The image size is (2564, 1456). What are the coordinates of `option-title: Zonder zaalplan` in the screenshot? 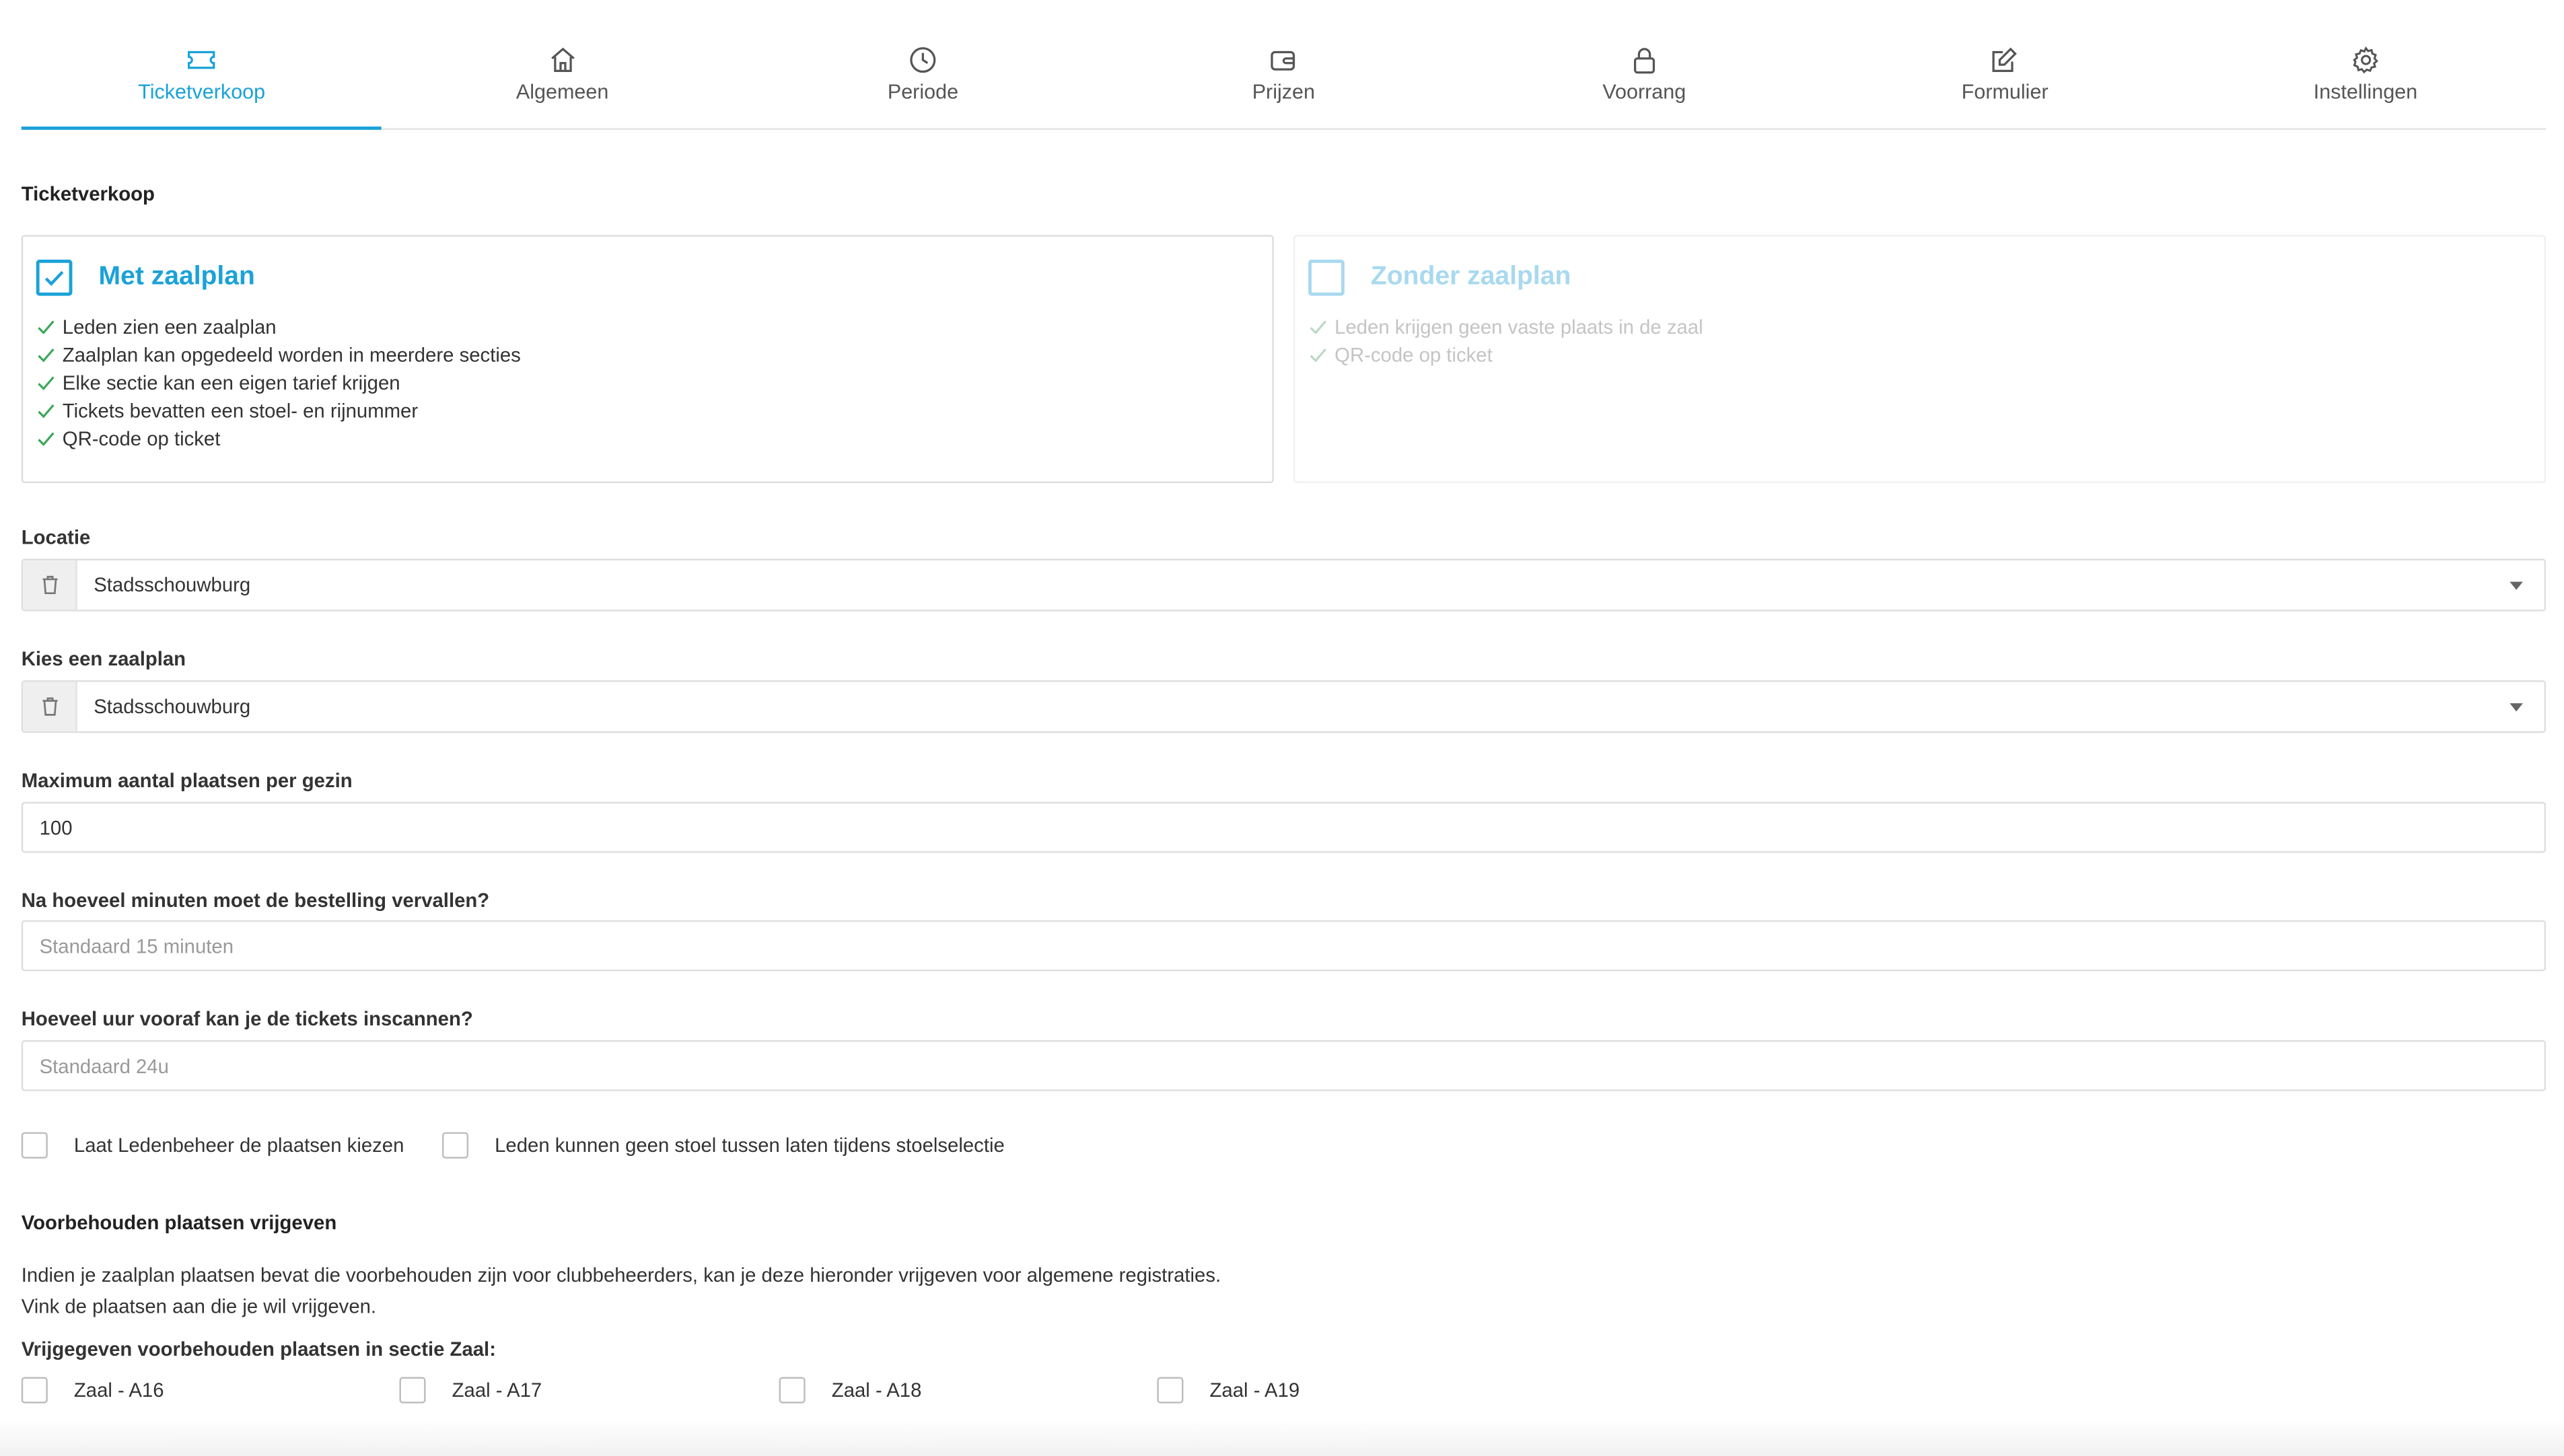 It's located at (1470, 276).